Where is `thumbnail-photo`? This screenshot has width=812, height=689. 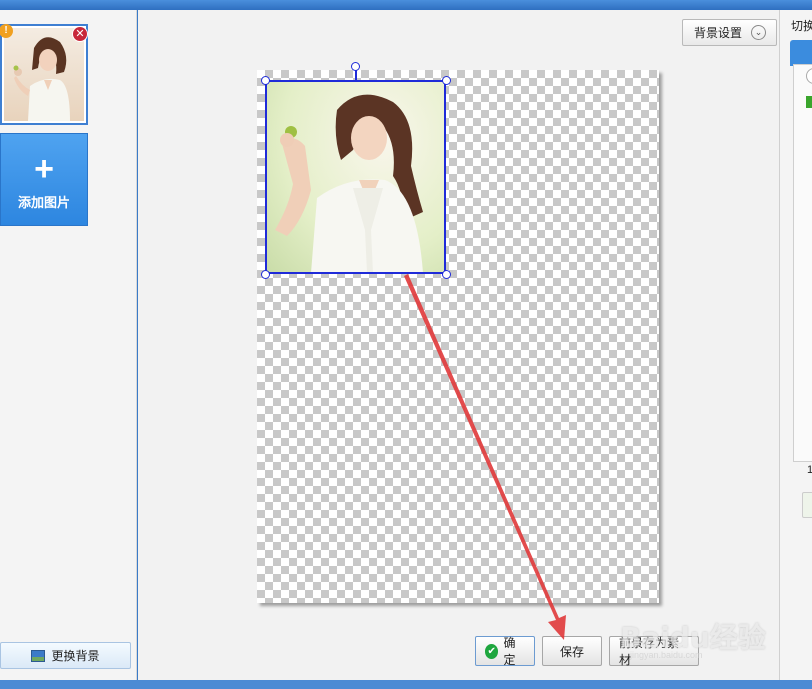
thumbnail-photo is located at coordinates (44, 74).